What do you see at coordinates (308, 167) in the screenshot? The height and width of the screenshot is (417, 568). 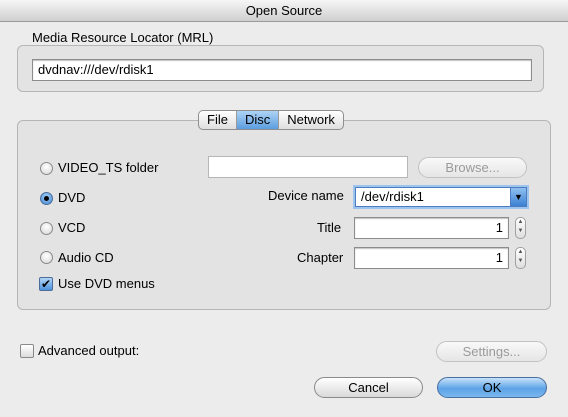 I see `video-ts-folder-input` at bounding box center [308, 167].